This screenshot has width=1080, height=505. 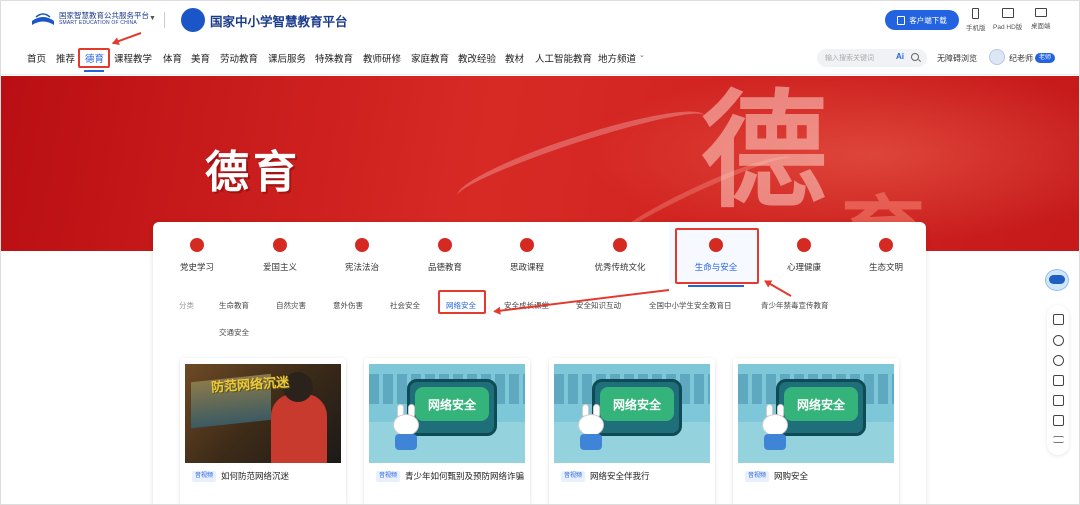 I want to click on card-title: 网购安全, so click(x=834, y=476).